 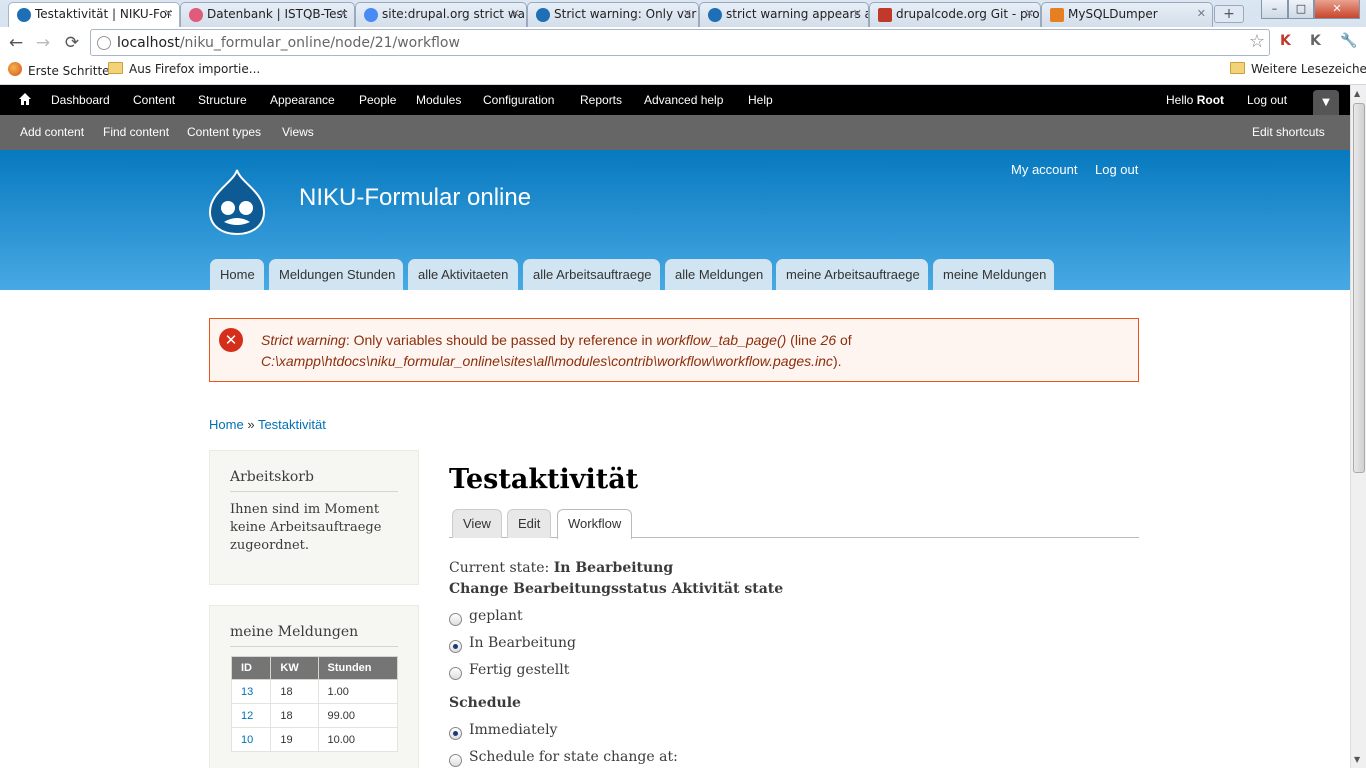 What do you see at coordinates (251, 691) in the screenshot?
I see `table-cell-id: 13` at bounding box center [251, 691].